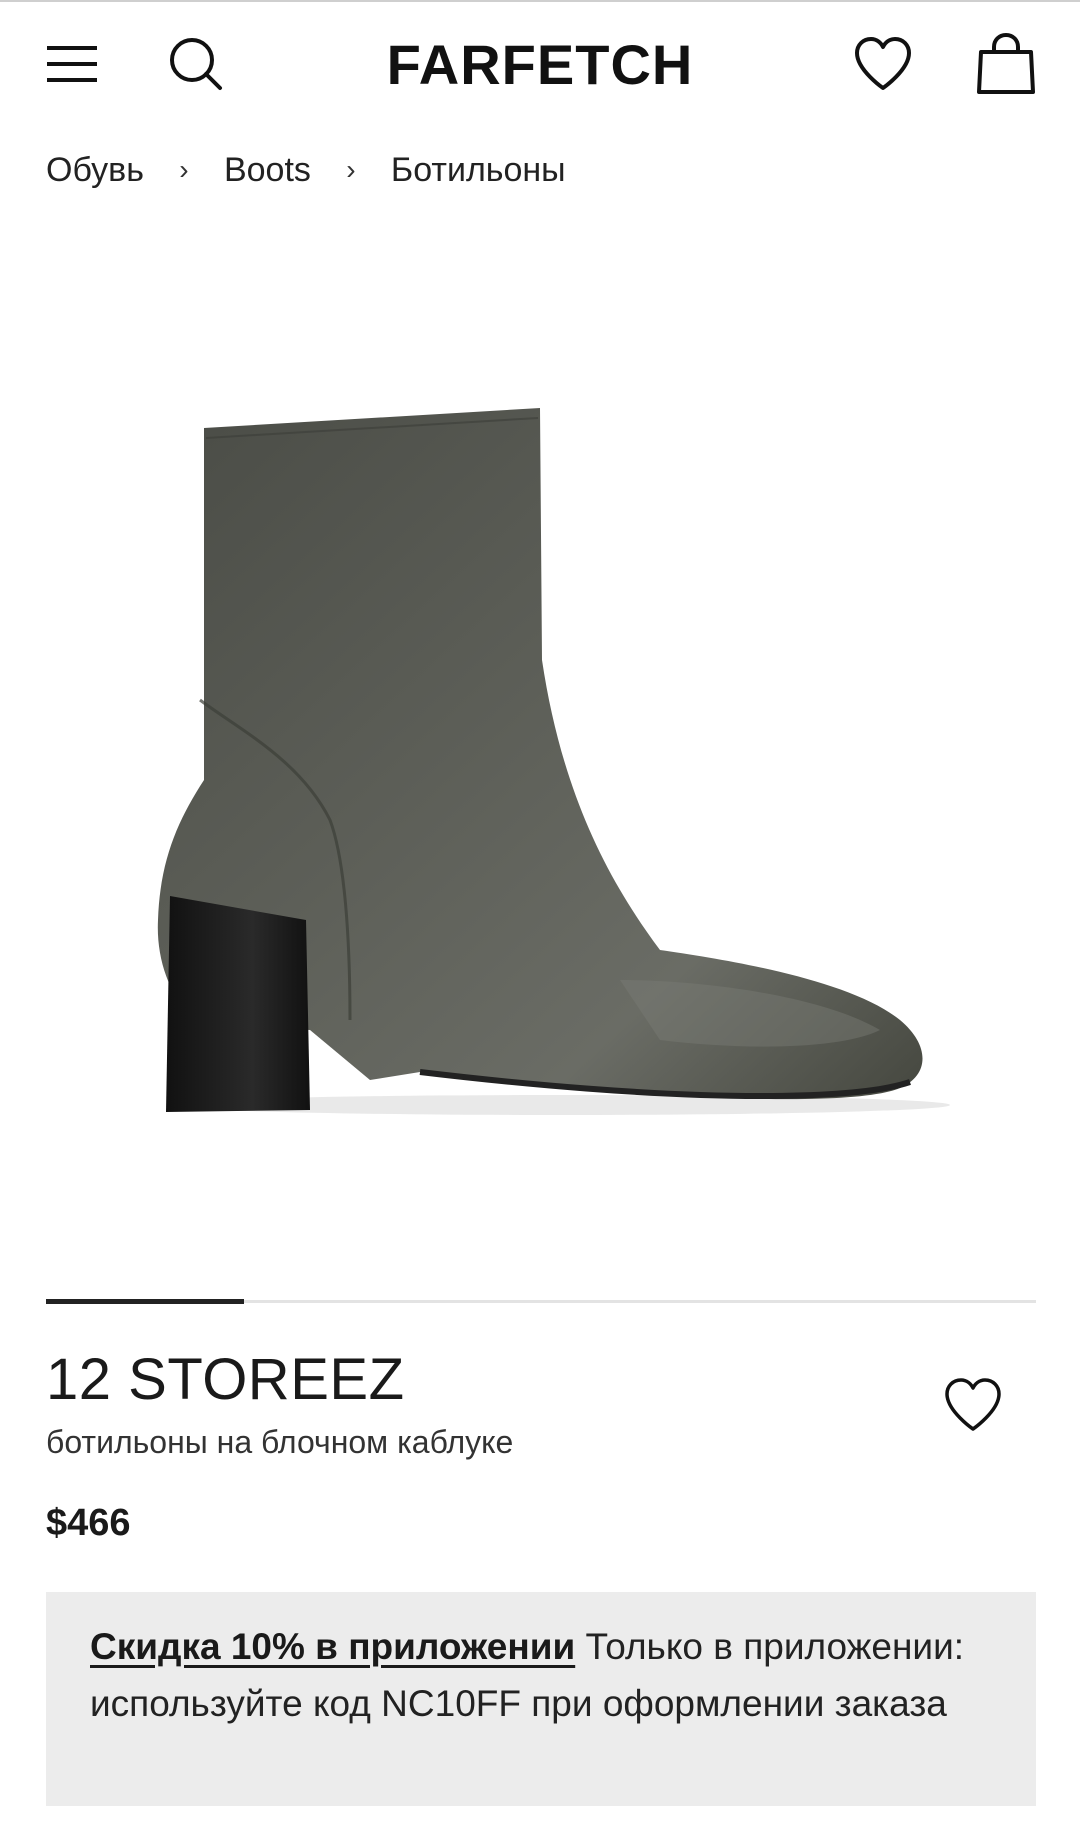 This screenshot has height=1836, width=1080. Describe the element at coordinates (540, 64) in the screenshot. I see `site-header: FARFETCH` at that location.